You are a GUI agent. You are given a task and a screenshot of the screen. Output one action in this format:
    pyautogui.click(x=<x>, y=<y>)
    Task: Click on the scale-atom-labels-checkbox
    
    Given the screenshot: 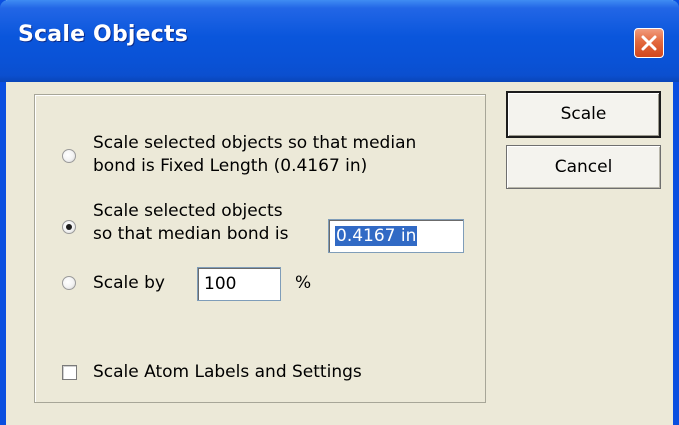 What is the action you would take?
    pyautogui.click(x=69, y=372)
    